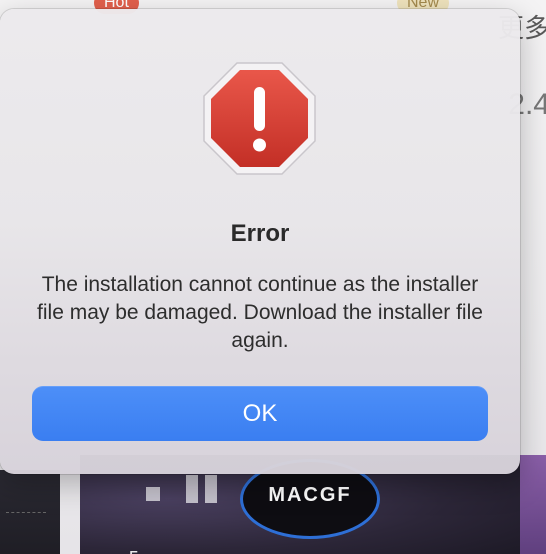 The width and height of the screenshot is (546, 554). Describe the element at coordinates (260, 233) in the screenshot. I see `alert-title: Error` at that location.